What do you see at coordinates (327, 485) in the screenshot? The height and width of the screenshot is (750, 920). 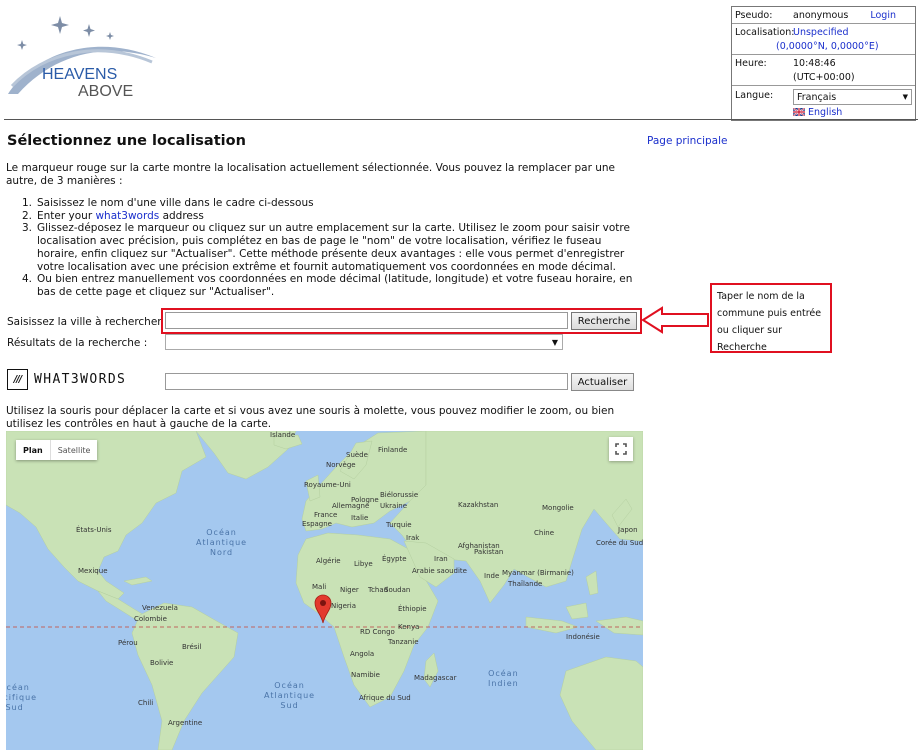 I see `map-place-label: Royaume-Uni` at bounding box center [327, 485].